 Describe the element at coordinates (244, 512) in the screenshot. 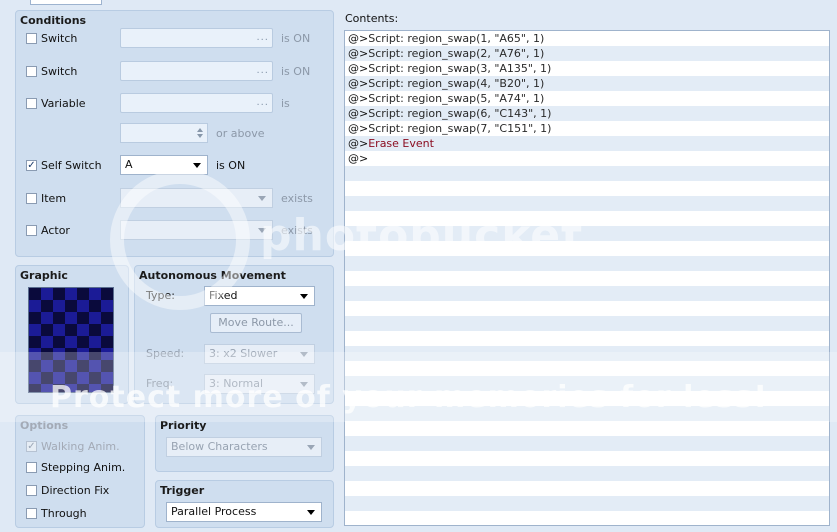

I see `trigger-select: Parallel Process` at that location.